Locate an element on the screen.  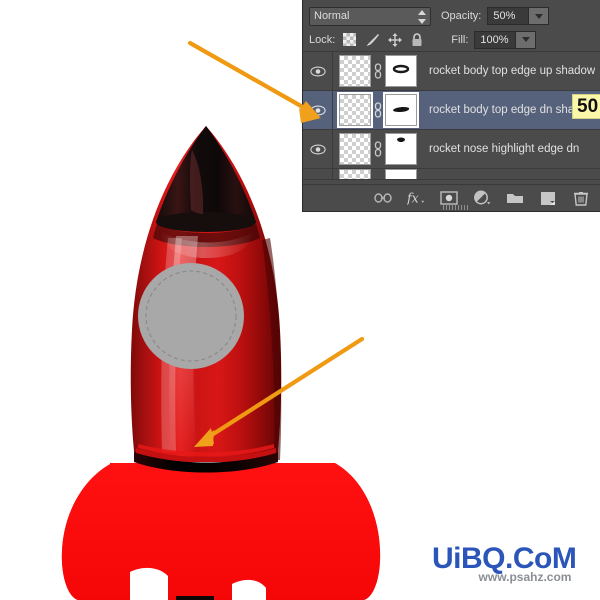
fill-label: Fill: is located at coordinates (460, 39).